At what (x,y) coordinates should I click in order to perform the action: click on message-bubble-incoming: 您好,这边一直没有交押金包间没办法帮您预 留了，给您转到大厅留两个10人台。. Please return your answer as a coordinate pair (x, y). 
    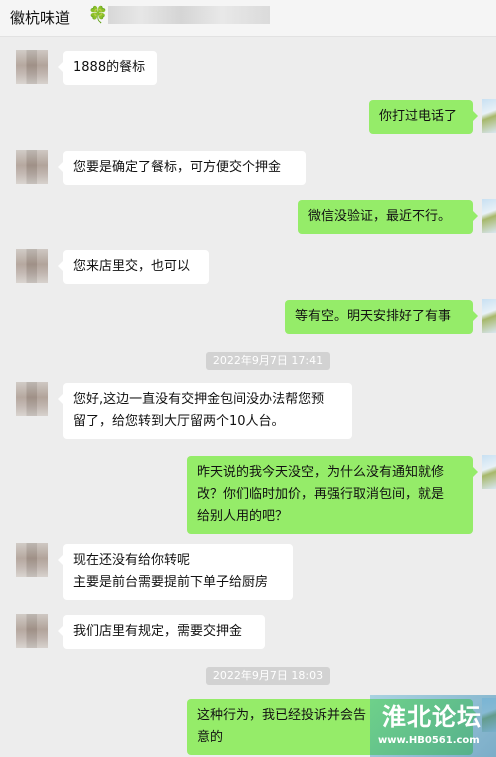
    Looking at the image, I should click on (205, 411).